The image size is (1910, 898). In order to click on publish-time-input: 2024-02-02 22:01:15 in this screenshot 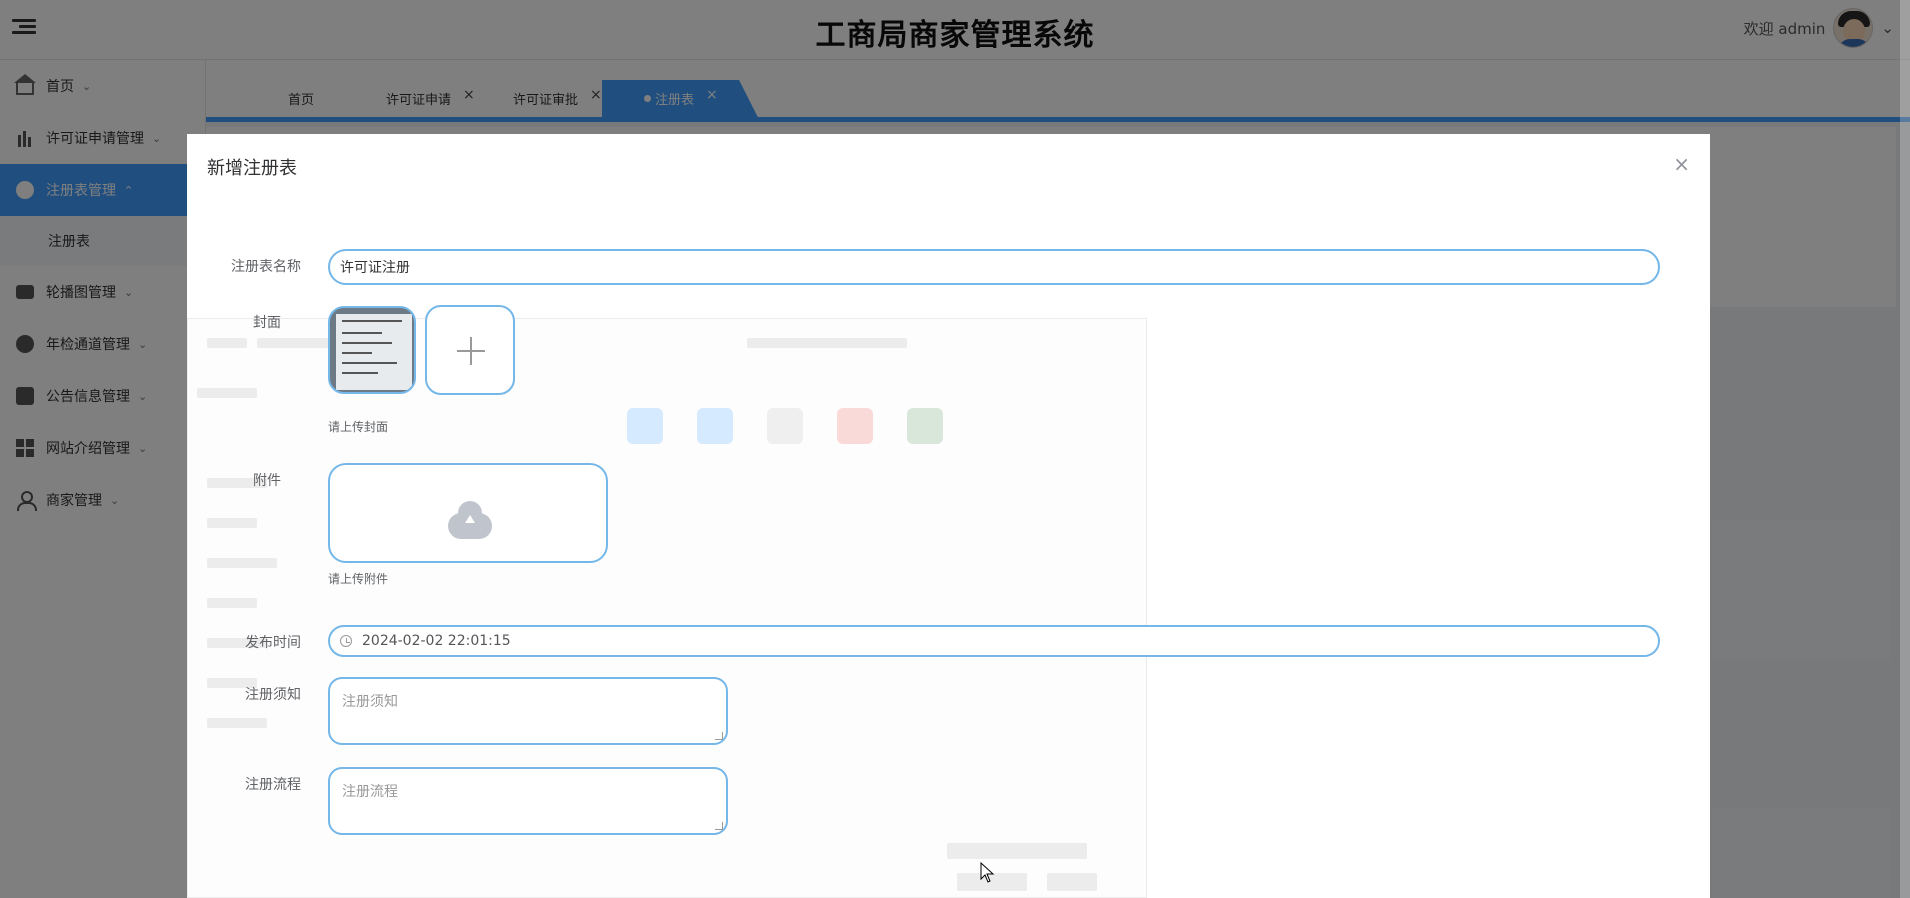, I will do `click(994, 641)`.